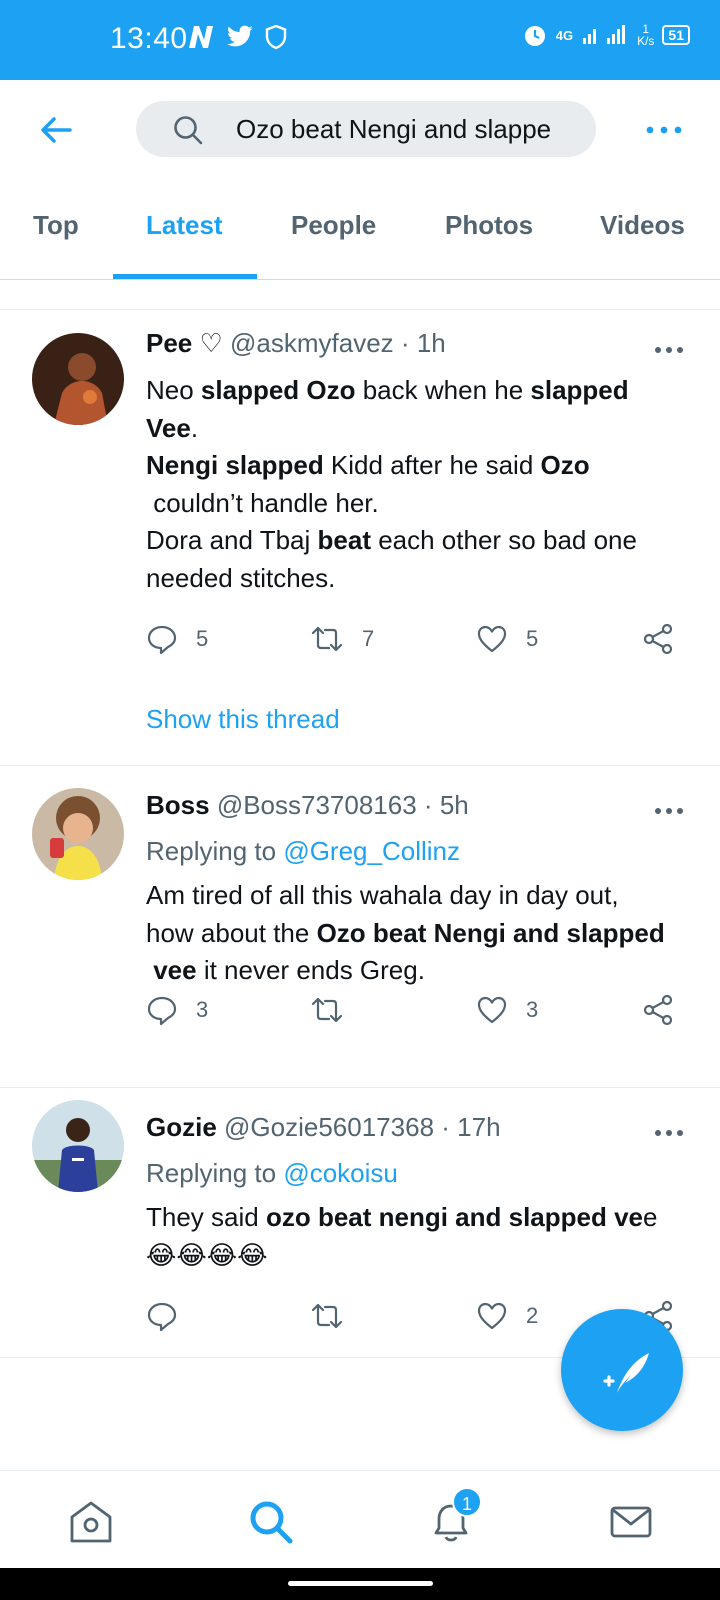 The height and width of the screenshot is (1600, 720). I want to click on search-tabs: Top Latest People Photos Videos, so click(360, 230).